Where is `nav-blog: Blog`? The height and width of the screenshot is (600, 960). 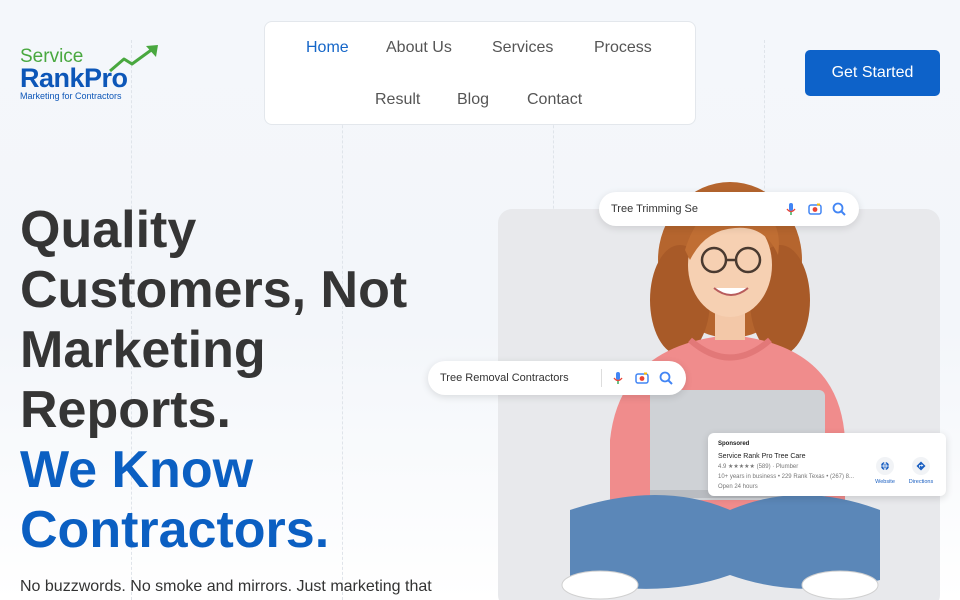 nav-blog: Blog is located at coordinates (473, 100).